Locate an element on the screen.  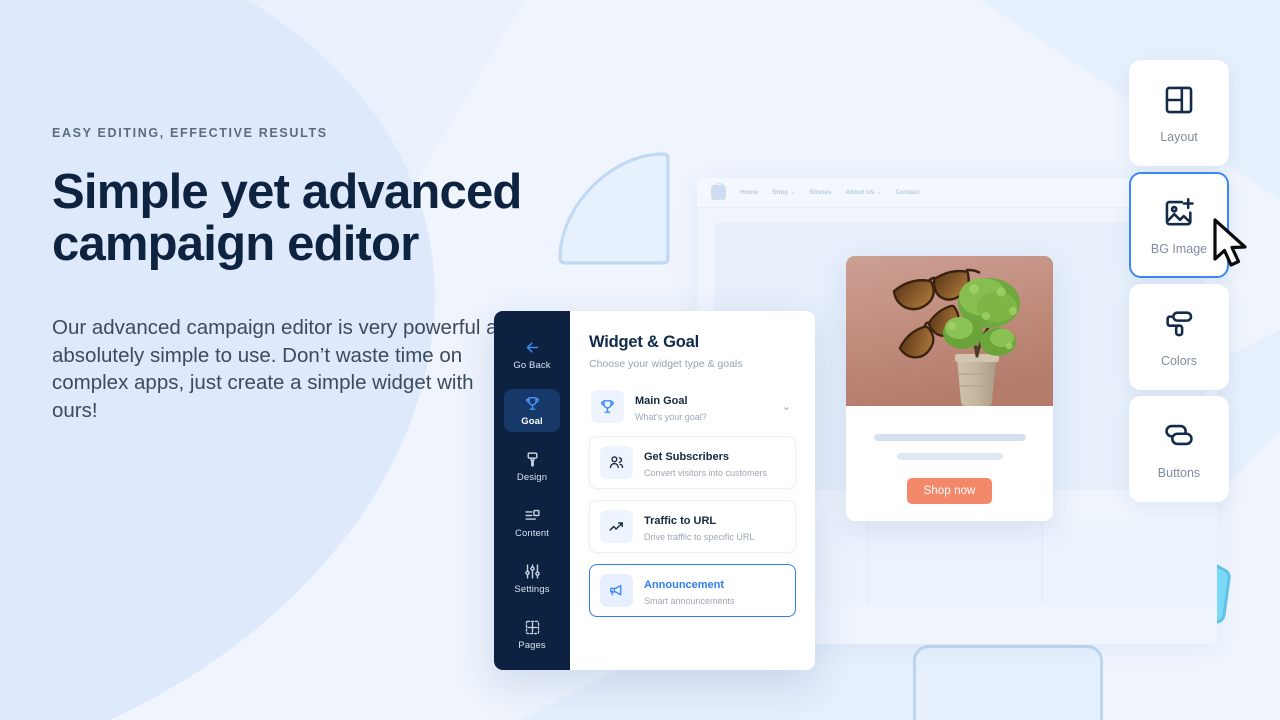
main-goal-subtitle: What's your goal? is located at coordinates (671, 417).